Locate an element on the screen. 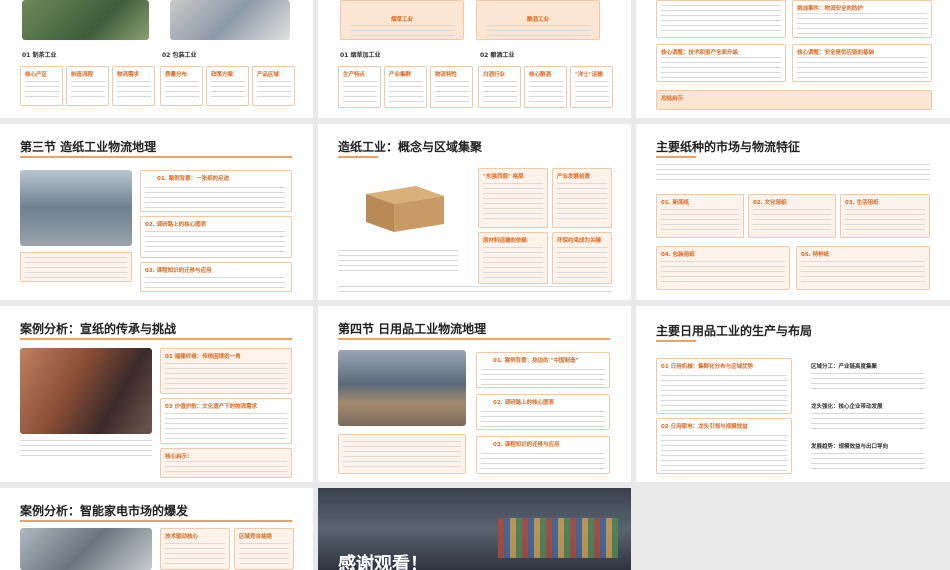 The width and height of the screenshot is (950, 570). section-label: 01 烟草加工业 is located at coordinates (360, 55).